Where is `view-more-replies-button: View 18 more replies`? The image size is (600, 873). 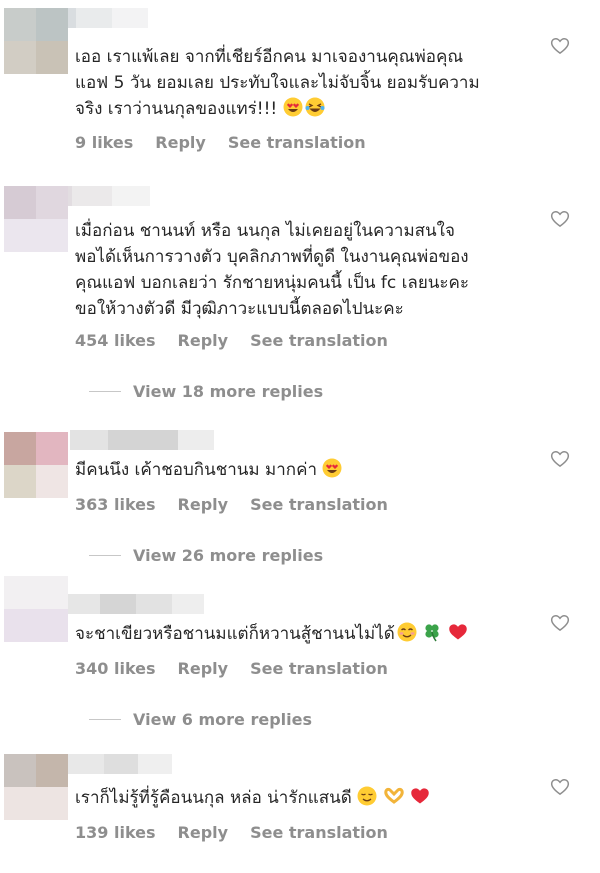 view-more-replies-button: View 18 more replies is located at coordinates (206, 391).